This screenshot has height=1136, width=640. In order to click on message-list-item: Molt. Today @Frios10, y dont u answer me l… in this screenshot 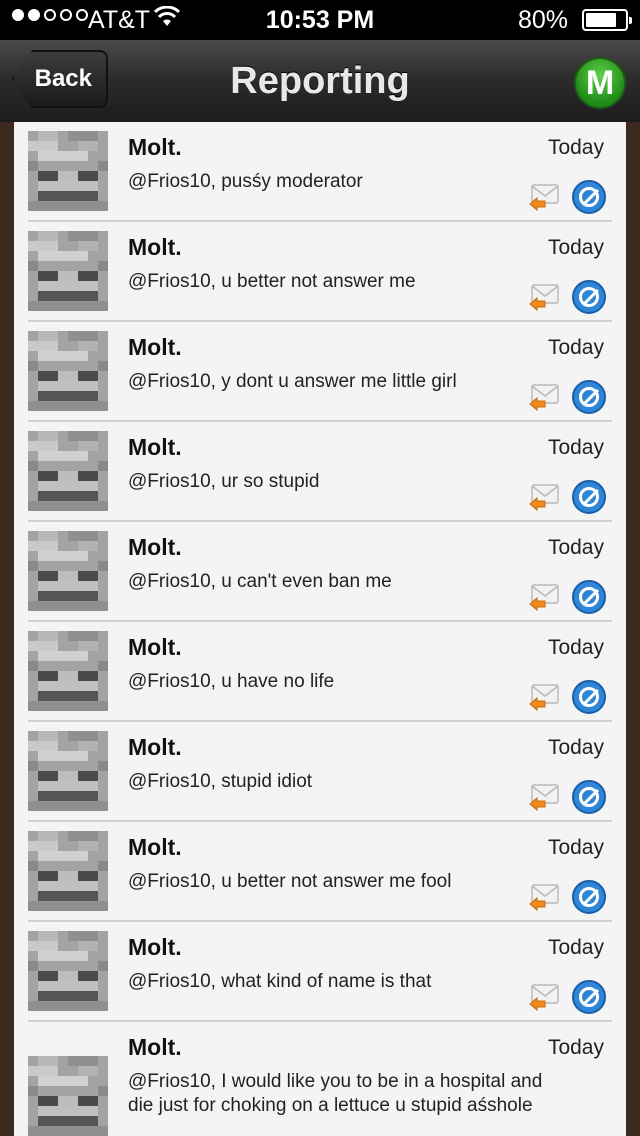, I will do `click(320, 372)`.